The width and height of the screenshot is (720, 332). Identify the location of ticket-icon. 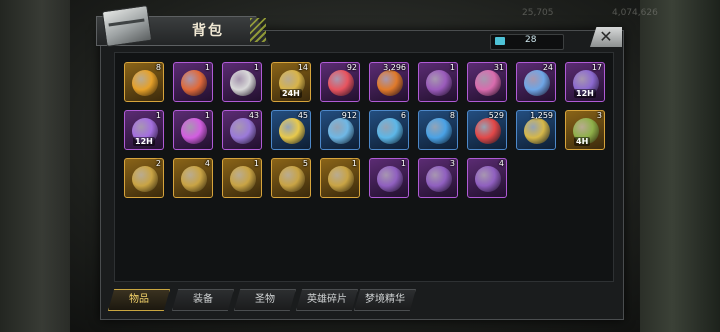
(341, 131).